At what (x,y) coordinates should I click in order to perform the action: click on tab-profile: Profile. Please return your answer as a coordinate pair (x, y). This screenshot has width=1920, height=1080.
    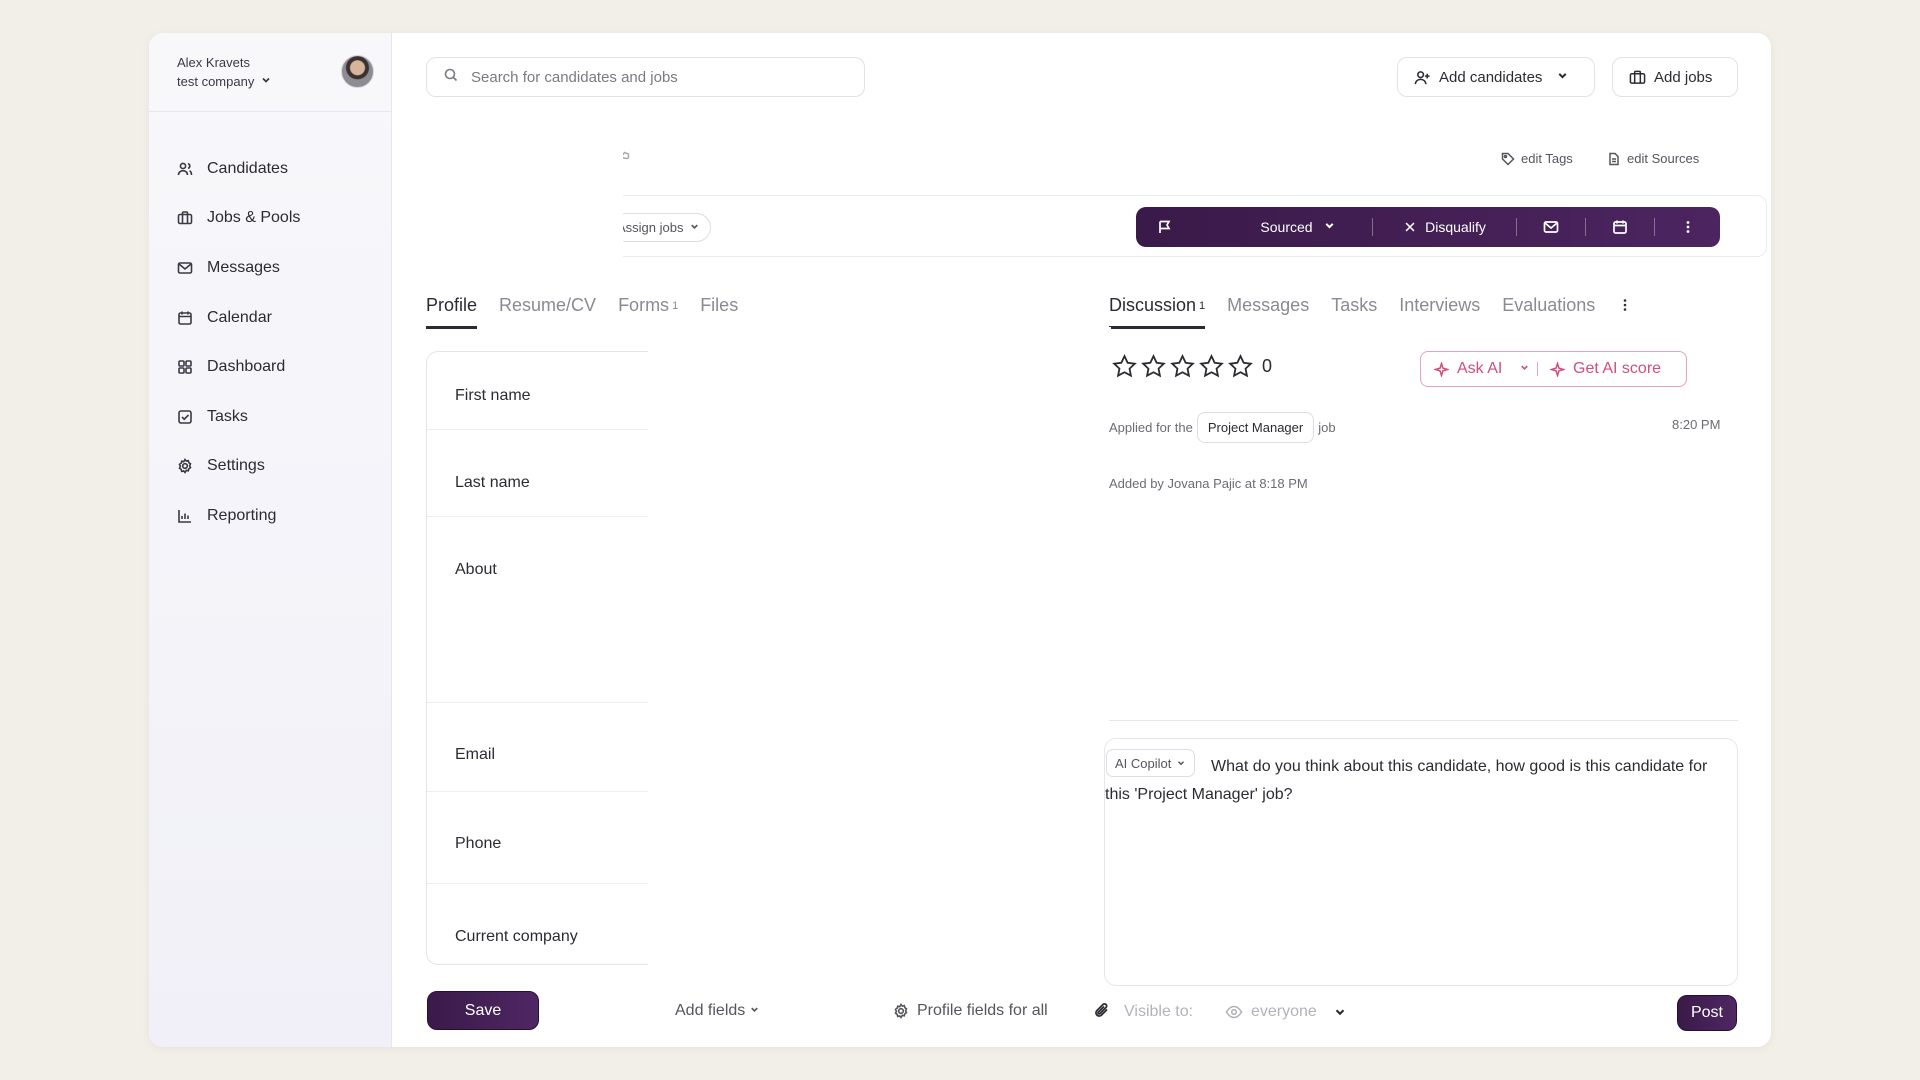
    Looking at the image, I should click on (452, 312).